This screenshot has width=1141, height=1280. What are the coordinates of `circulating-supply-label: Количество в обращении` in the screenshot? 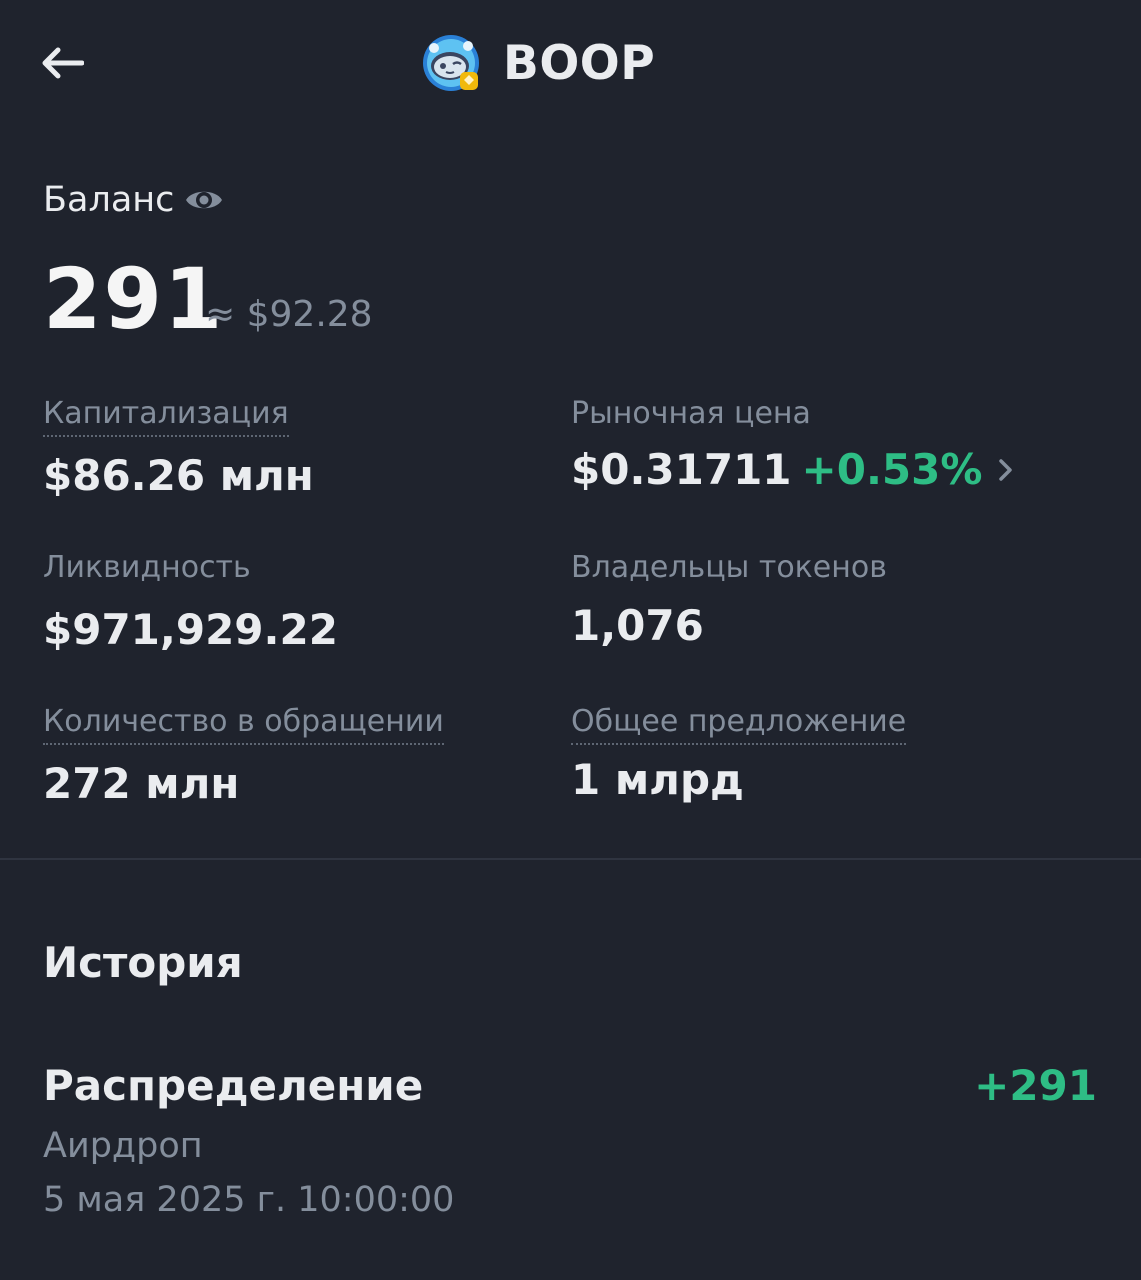 It's located at (243, 723).